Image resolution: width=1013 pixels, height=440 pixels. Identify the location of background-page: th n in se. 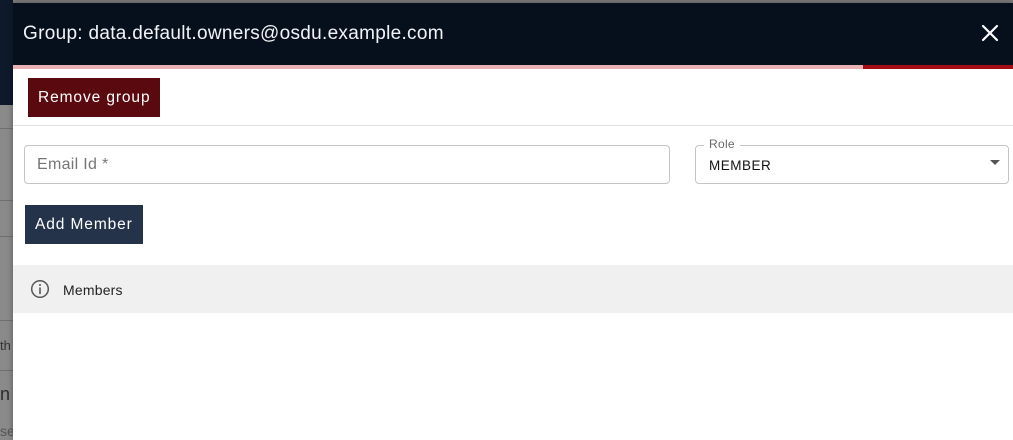
(6, 220).